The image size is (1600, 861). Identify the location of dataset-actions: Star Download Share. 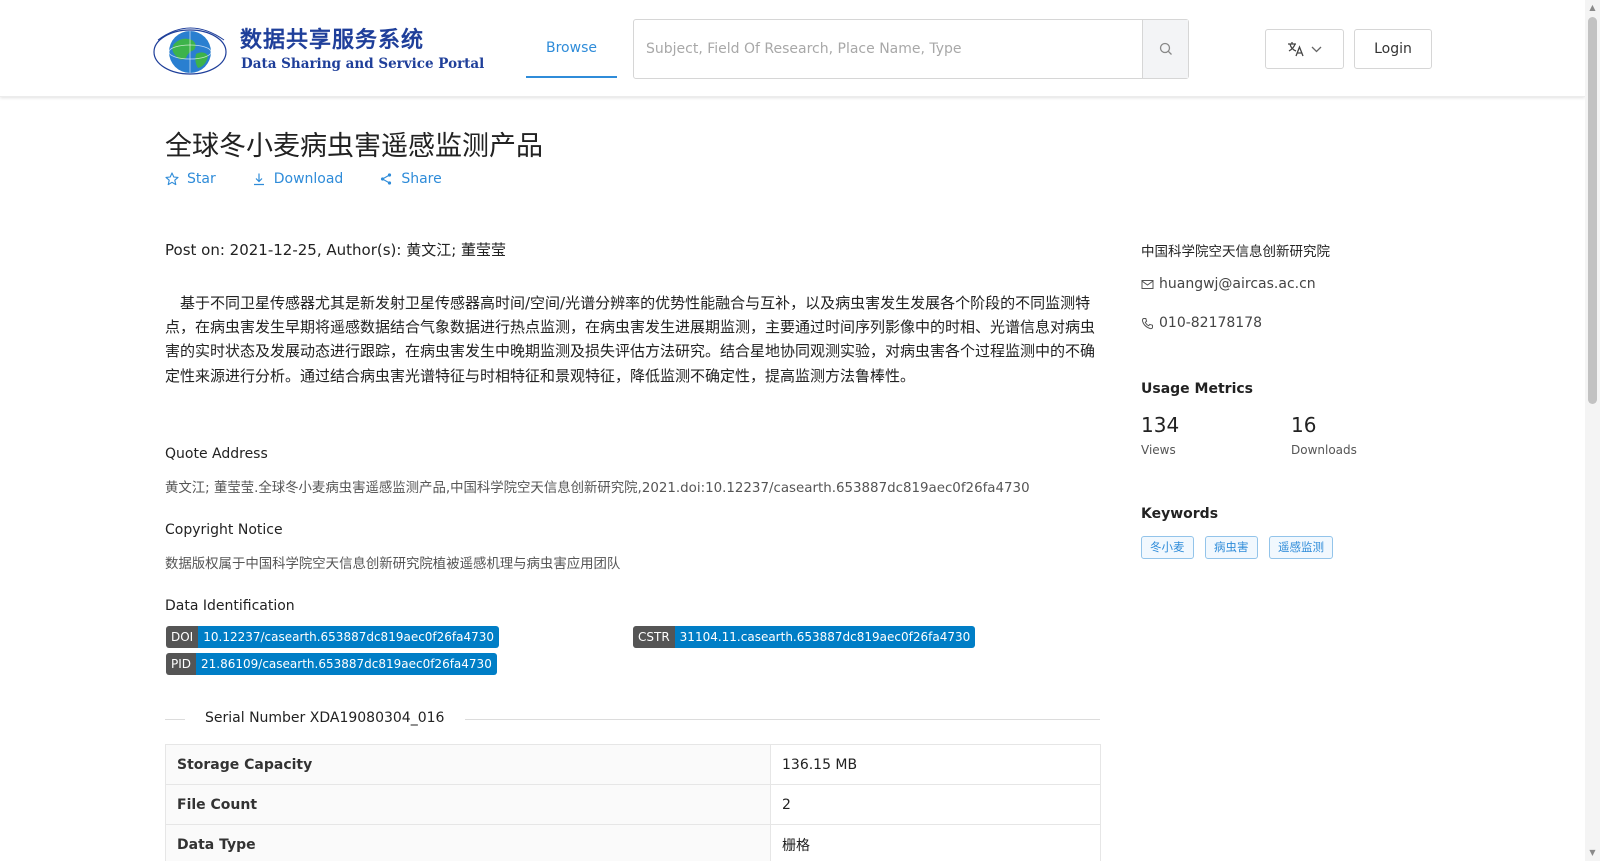
(321, 179).